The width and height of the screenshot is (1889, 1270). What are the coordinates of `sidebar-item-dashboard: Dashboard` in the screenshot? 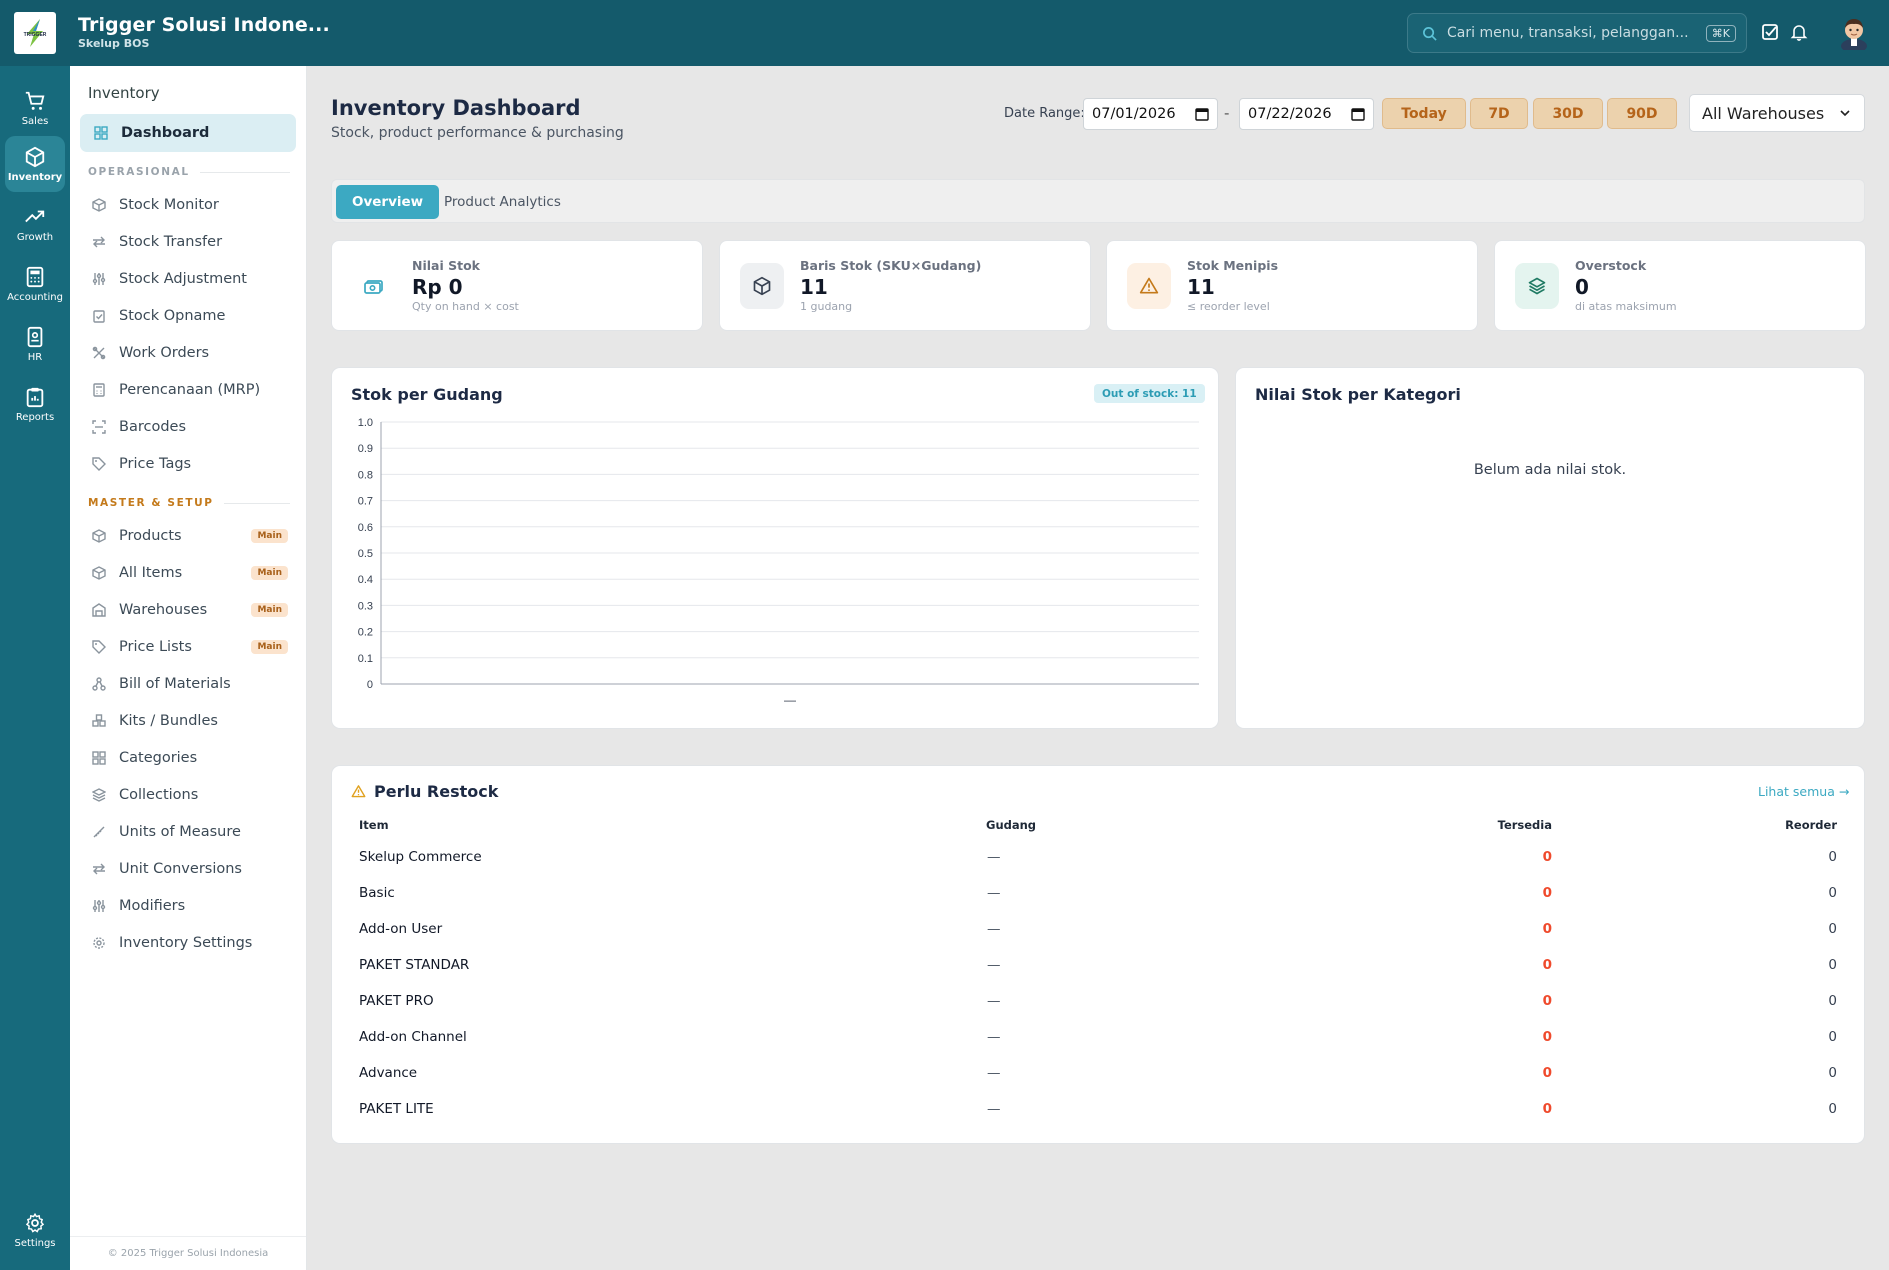 It's located at (188, 133).